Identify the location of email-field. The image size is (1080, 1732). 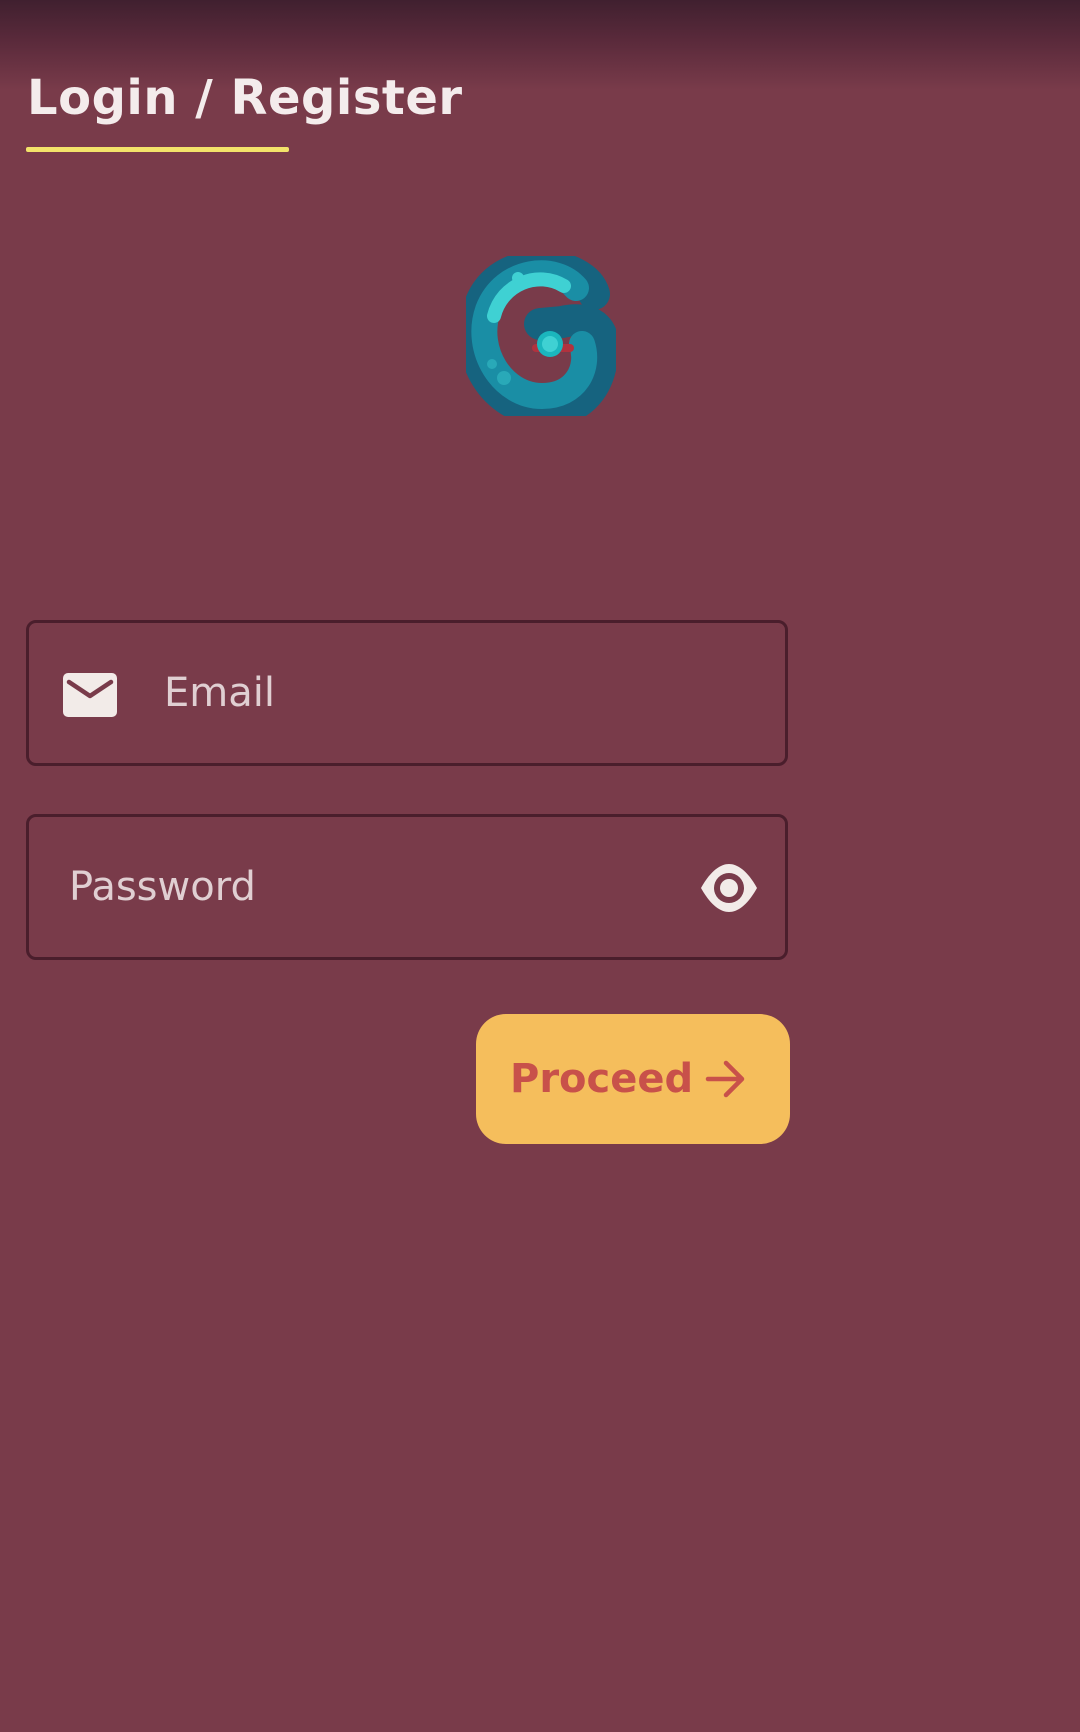
(407, 693).